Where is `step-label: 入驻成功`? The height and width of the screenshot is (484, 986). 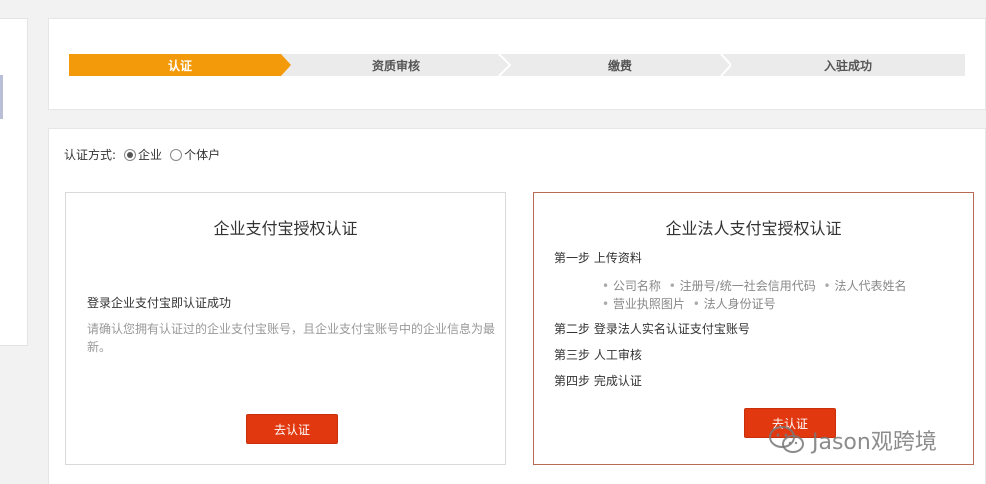 step-label: 入驻成功 is located at coordinates (847, 65).